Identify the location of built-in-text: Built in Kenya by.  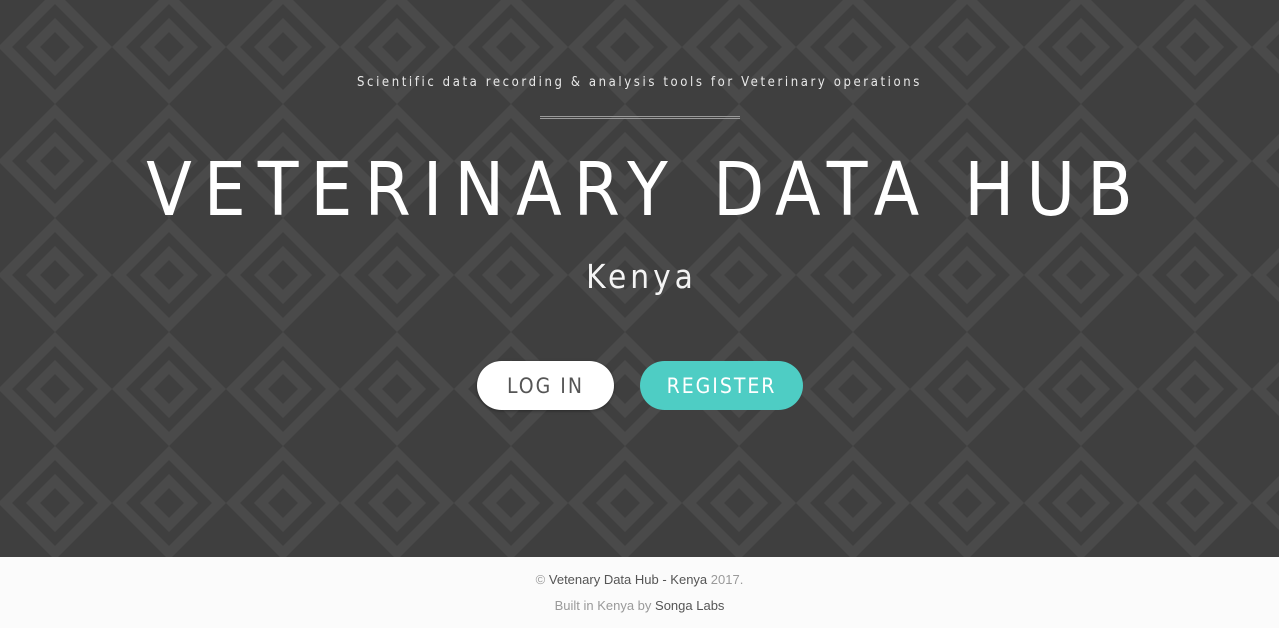
(603, 605).